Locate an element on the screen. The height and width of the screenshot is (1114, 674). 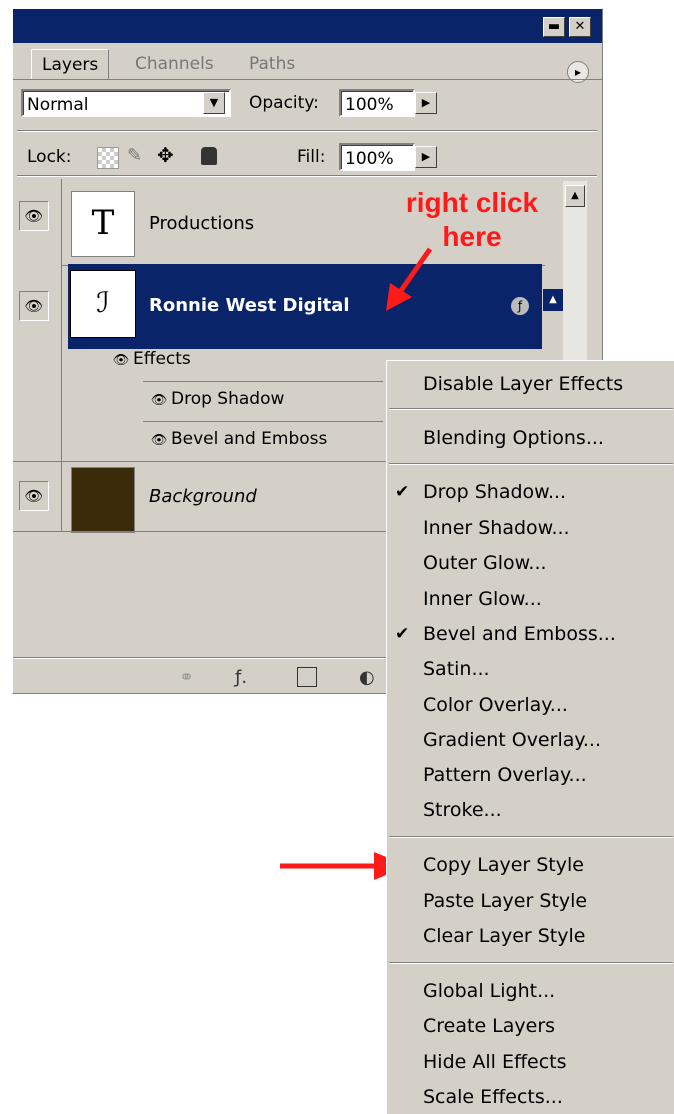
annotation-right-click: right click here is located at coordinates (472, 220).